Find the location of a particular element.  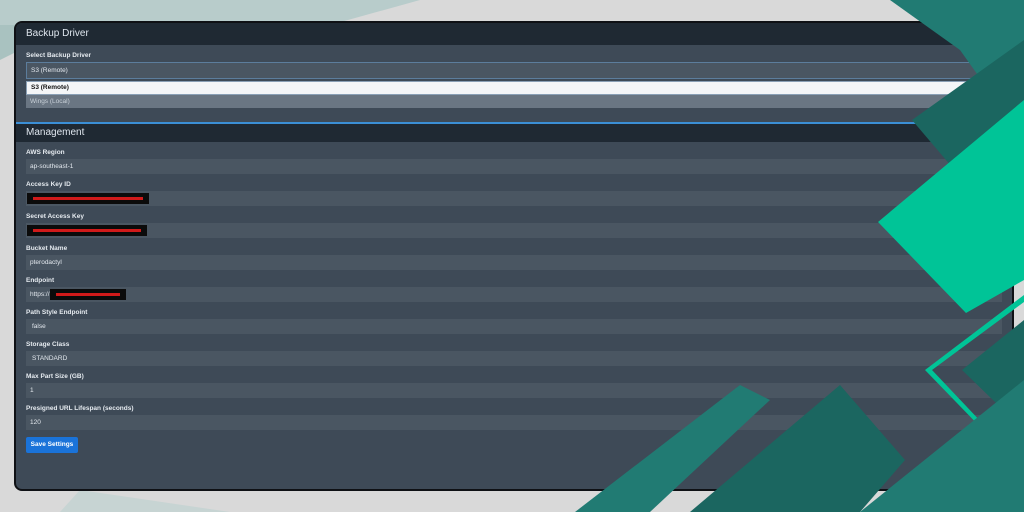

access-key-id-input is located at coordinates (514, 198).